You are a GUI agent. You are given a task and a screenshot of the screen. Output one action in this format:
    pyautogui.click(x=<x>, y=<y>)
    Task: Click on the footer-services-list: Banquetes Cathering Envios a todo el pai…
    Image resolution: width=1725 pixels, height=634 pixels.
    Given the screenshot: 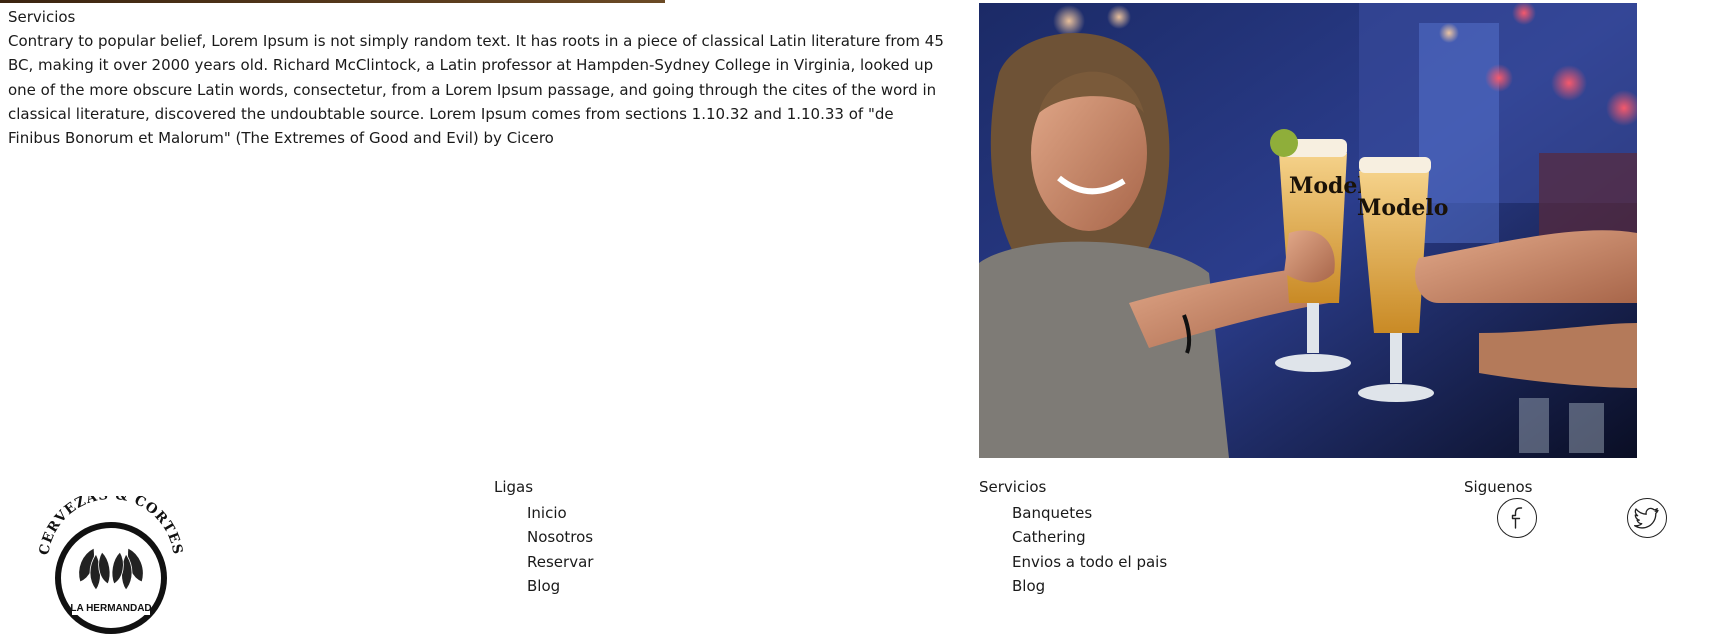 What is the action you would take?
    pyautogui.click(x=1073, y=549)
    